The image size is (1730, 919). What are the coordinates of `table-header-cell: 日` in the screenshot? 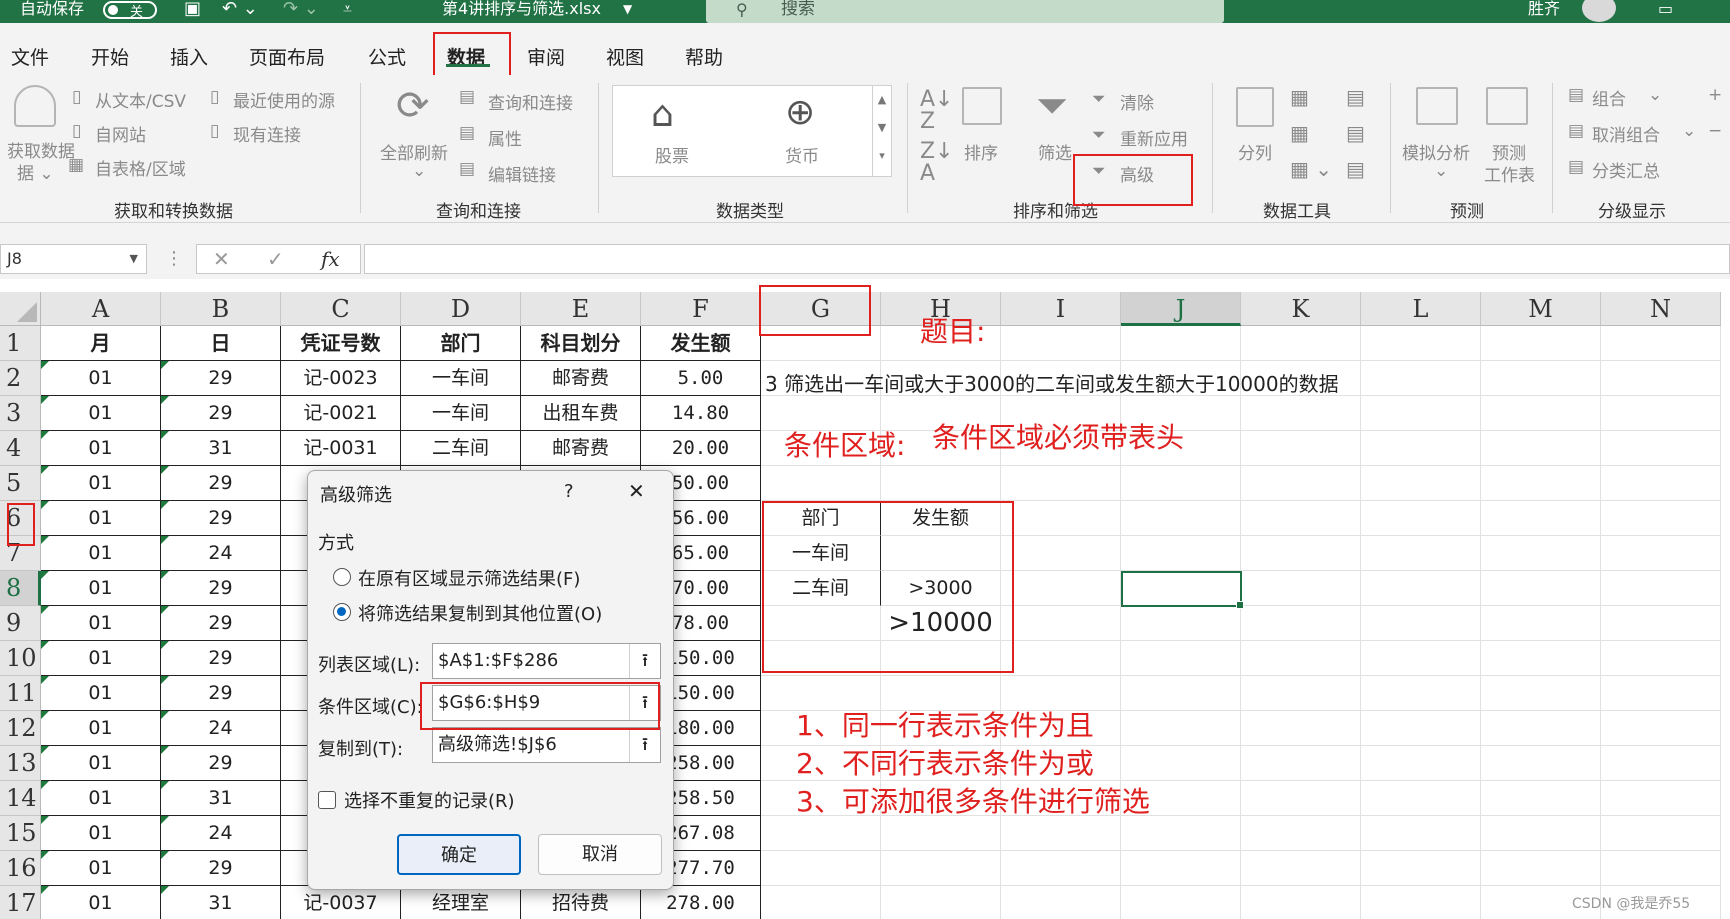 It's located at (221, 343).